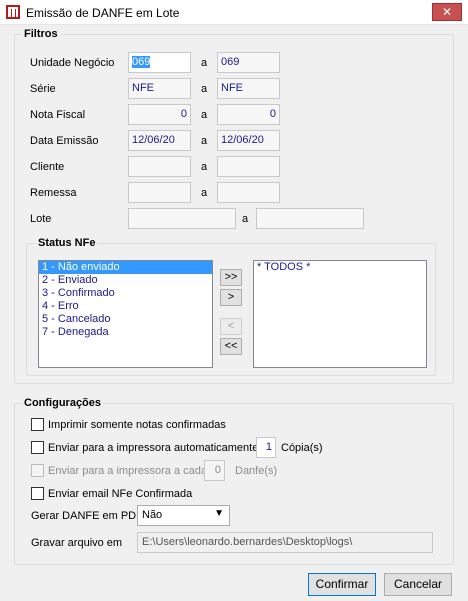 The width and height of the screenshot is (468, 601). I want to click on close-button: ✕, so click(447, 12).